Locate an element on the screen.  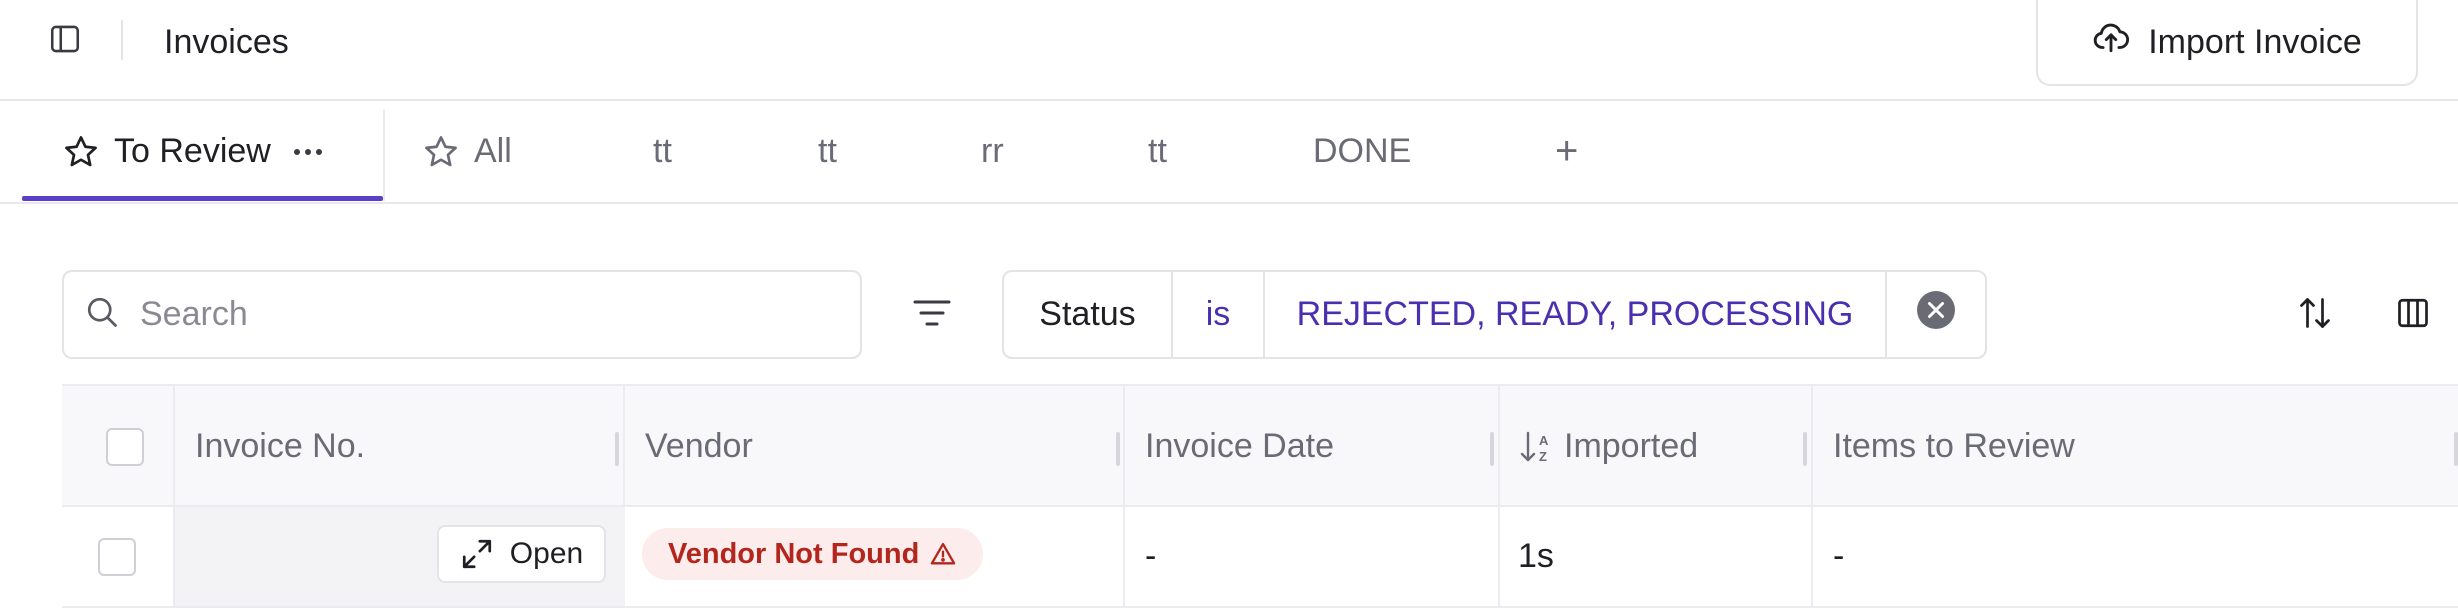
add-tab-button: + is located at coordinates (1566, 151).